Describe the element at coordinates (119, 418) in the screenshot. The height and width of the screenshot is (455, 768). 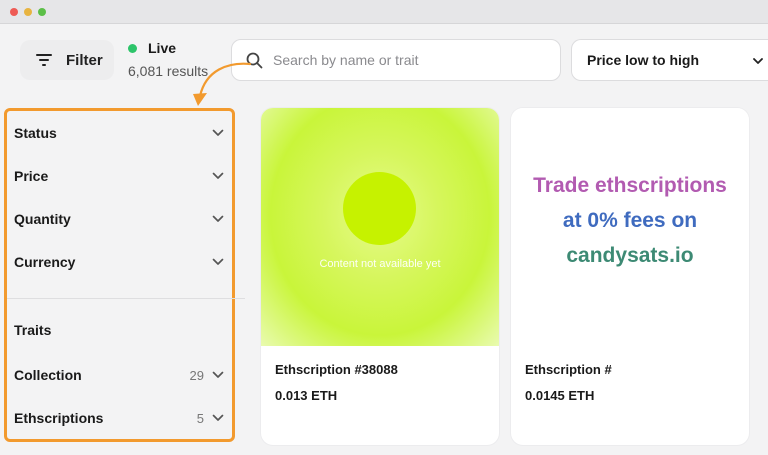
I see `filter-ethscriptions: Ethscriptions 5` at that location.